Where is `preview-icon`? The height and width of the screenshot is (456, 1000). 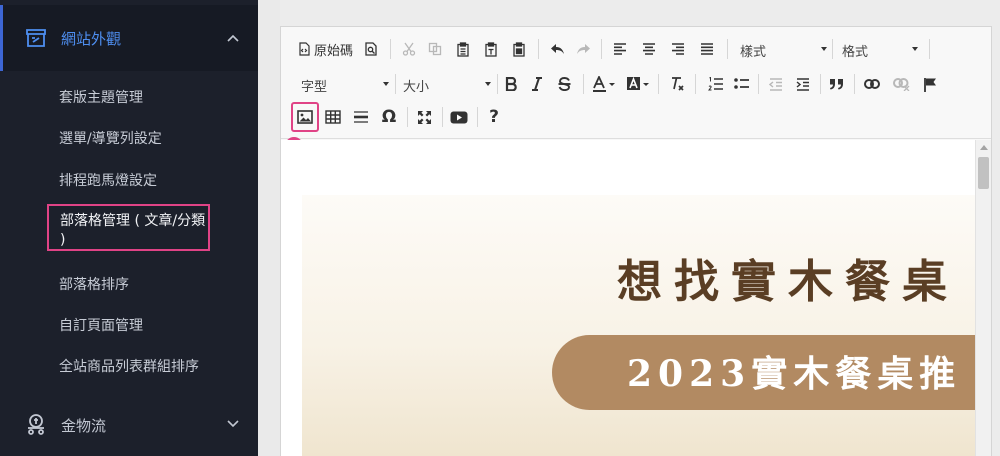 preview-icon is located at coordinates (371, 49).